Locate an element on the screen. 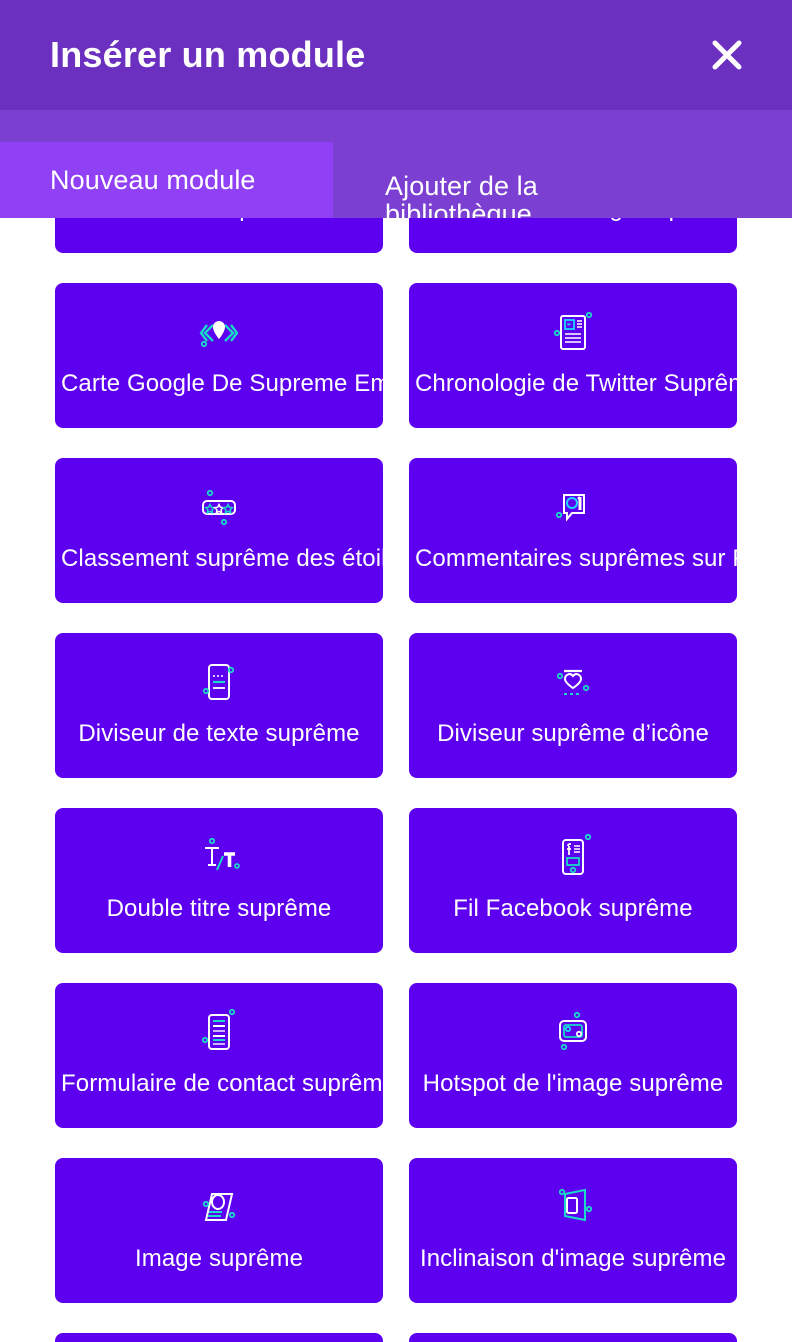  module-card-insignes-texte-supremes: Insignes de texte suprêmes is located at coordinates (219, 1337).